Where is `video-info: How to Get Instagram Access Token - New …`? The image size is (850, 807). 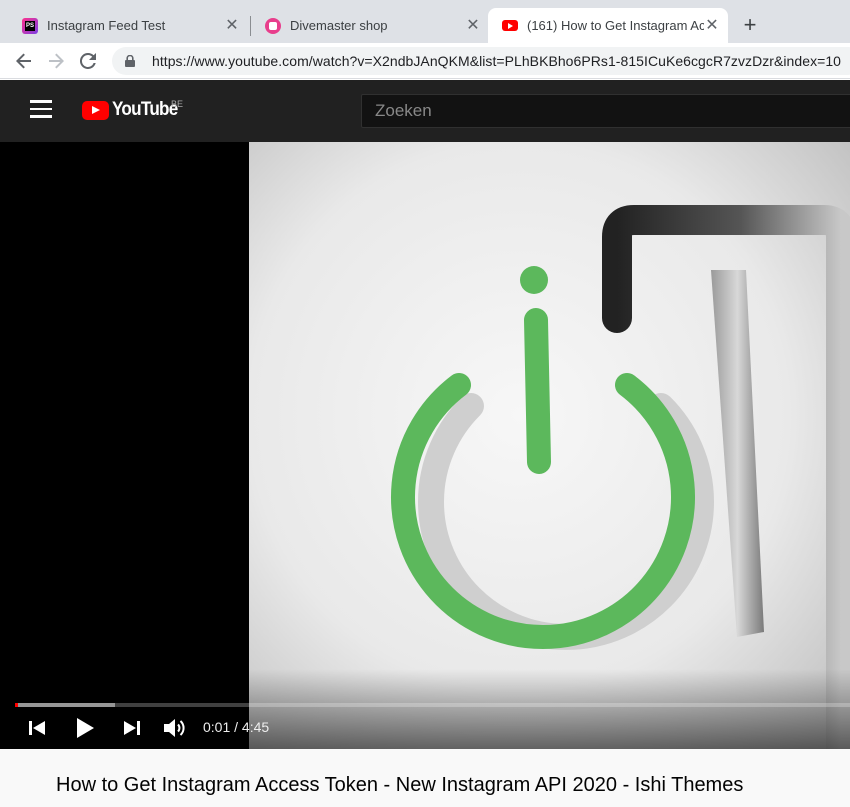 video-info: How to Get Instagram Access Token - New … is located at coordinates (425, 778).